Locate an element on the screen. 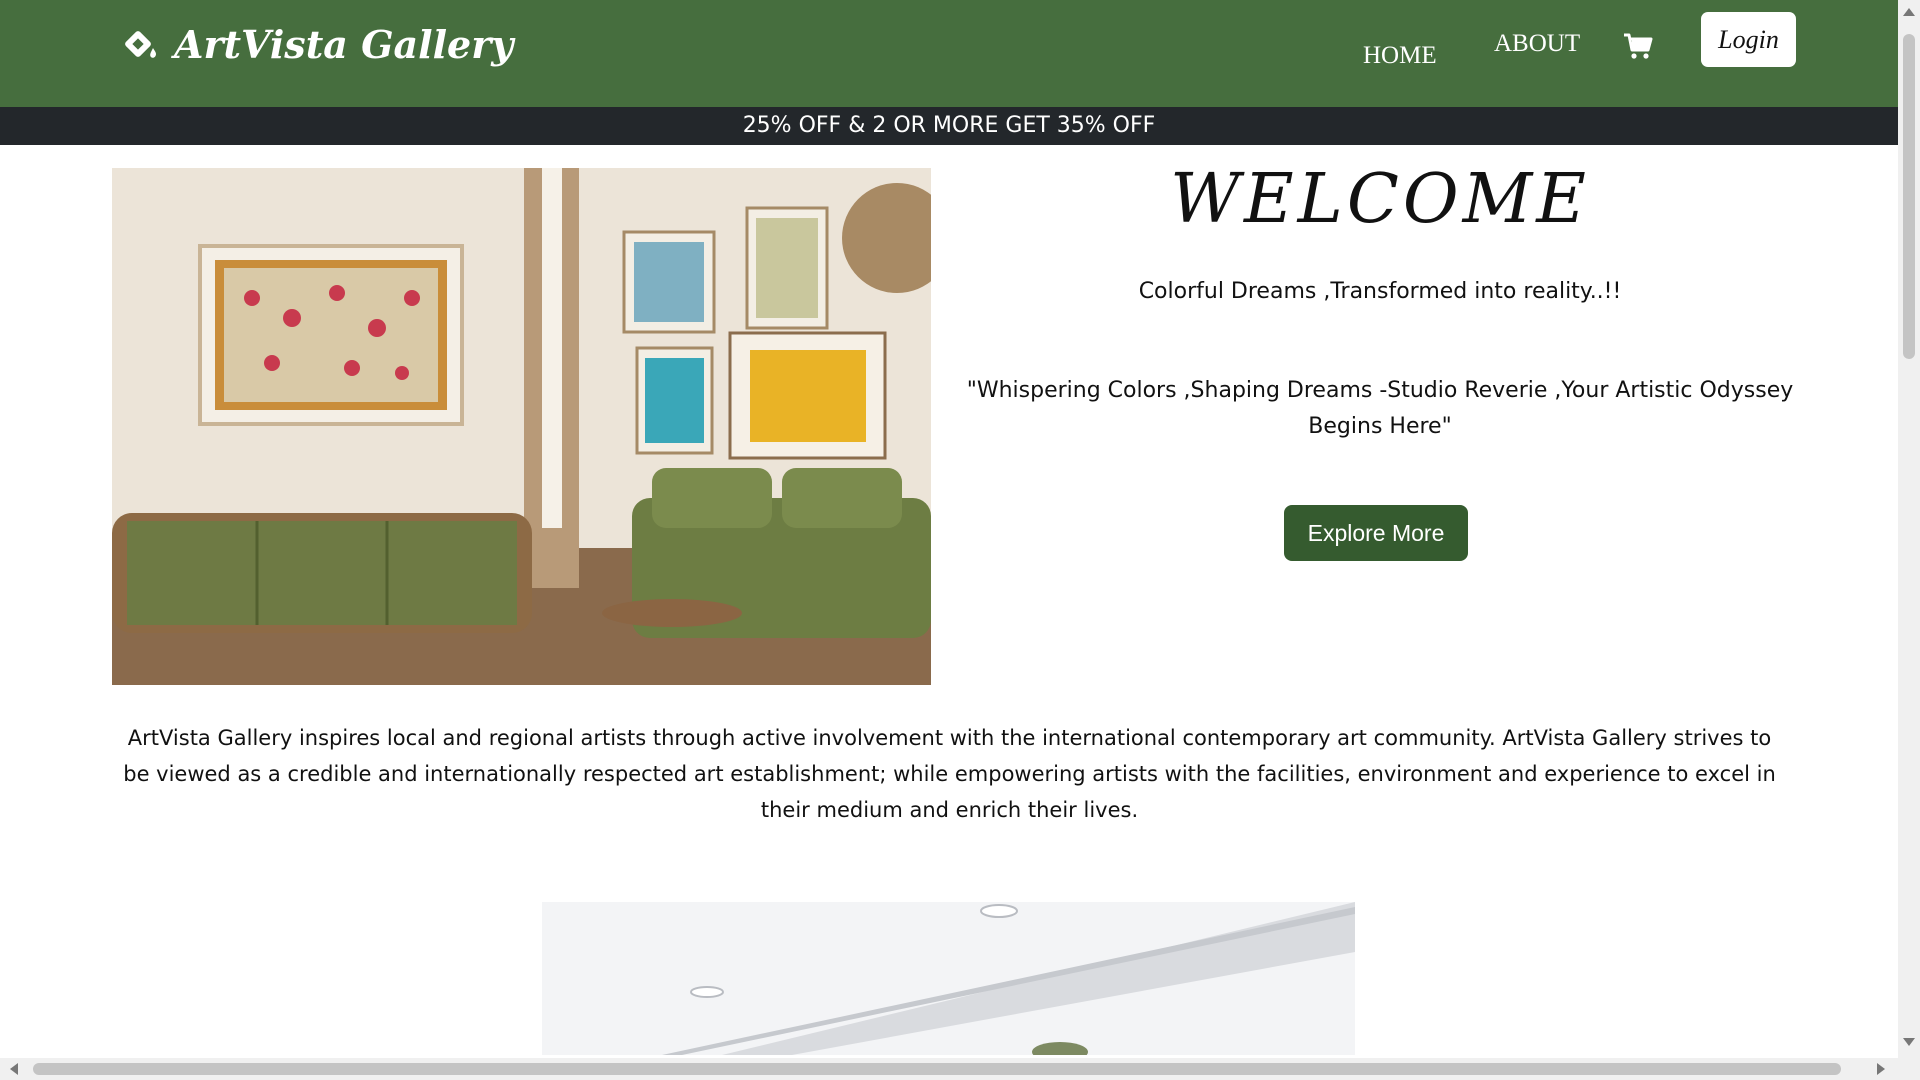  horizontal-scroll-thumb is located at coordinates (937, 1069).